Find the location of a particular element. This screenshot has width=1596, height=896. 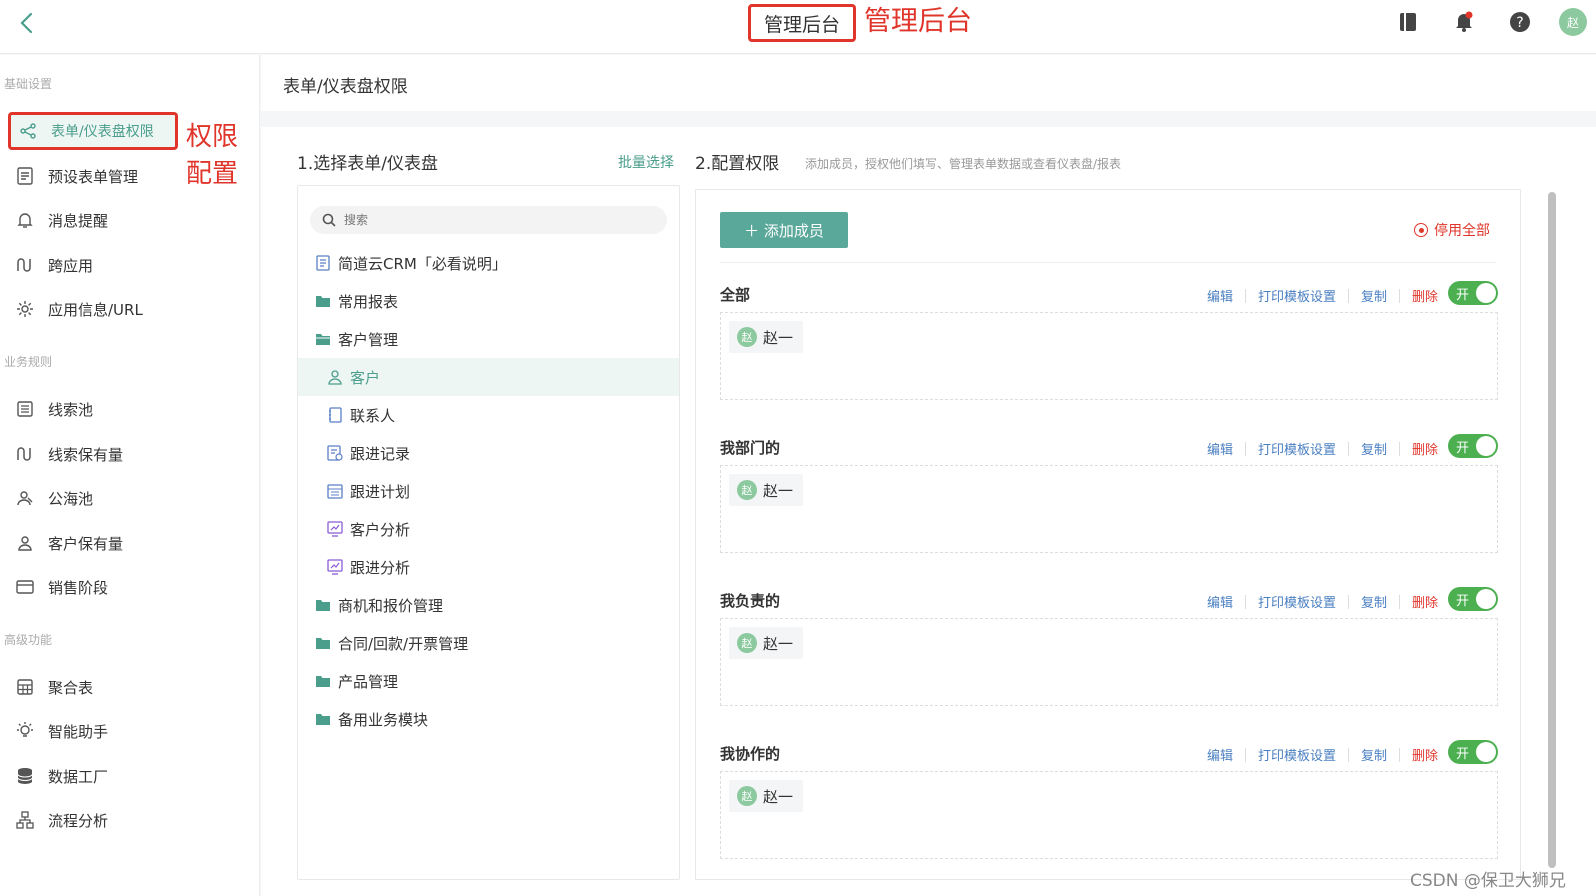

tree-item-common-reports: 常用报表 is located at coordinates (488, 301).